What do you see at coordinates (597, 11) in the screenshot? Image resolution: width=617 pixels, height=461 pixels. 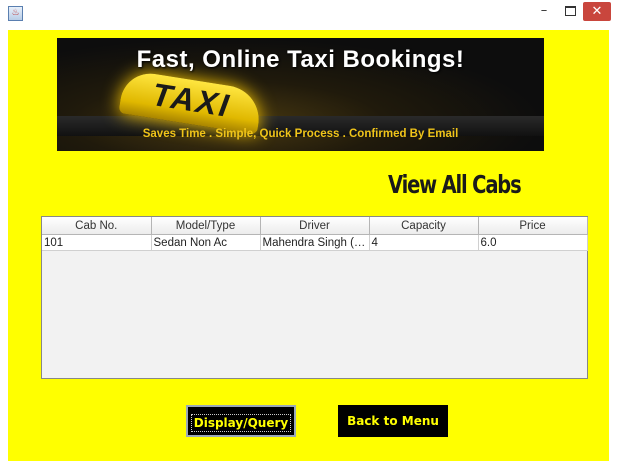 I see `close-button: ✕` at bounding box center [597, 11].